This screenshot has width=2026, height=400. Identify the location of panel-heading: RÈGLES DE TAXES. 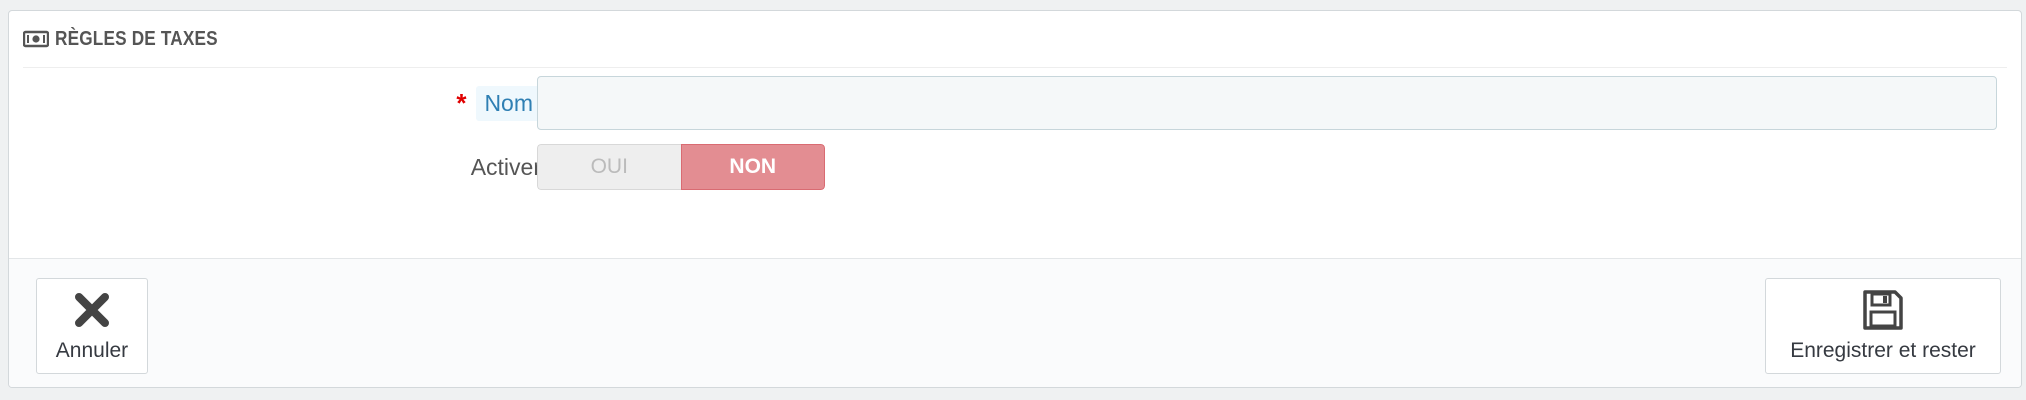
(1015, 39).